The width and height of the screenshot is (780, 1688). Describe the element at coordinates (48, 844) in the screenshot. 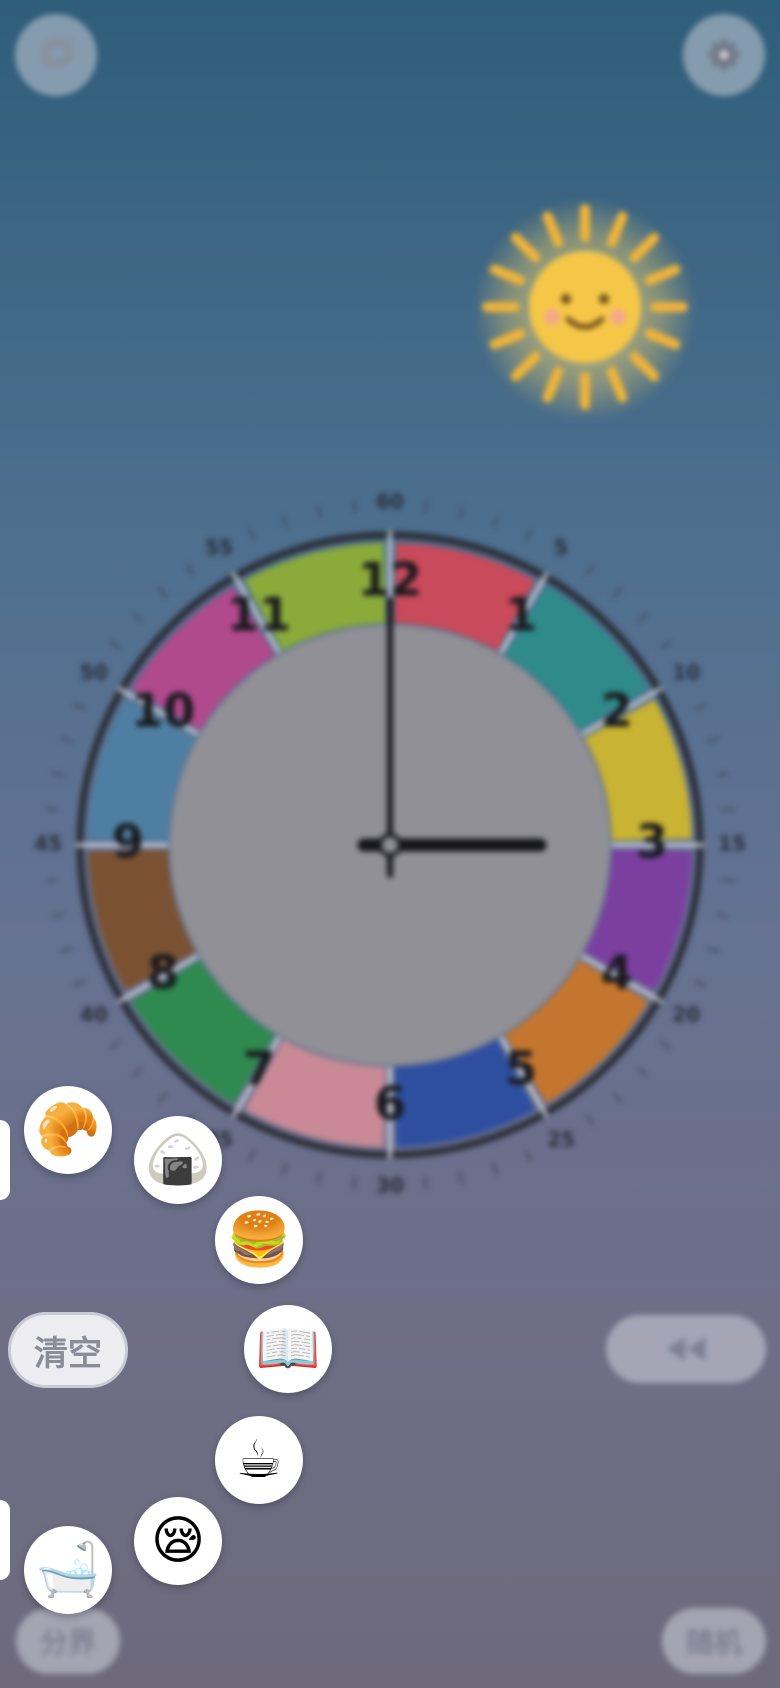

I see `clock-minute-label: 45` at that location.